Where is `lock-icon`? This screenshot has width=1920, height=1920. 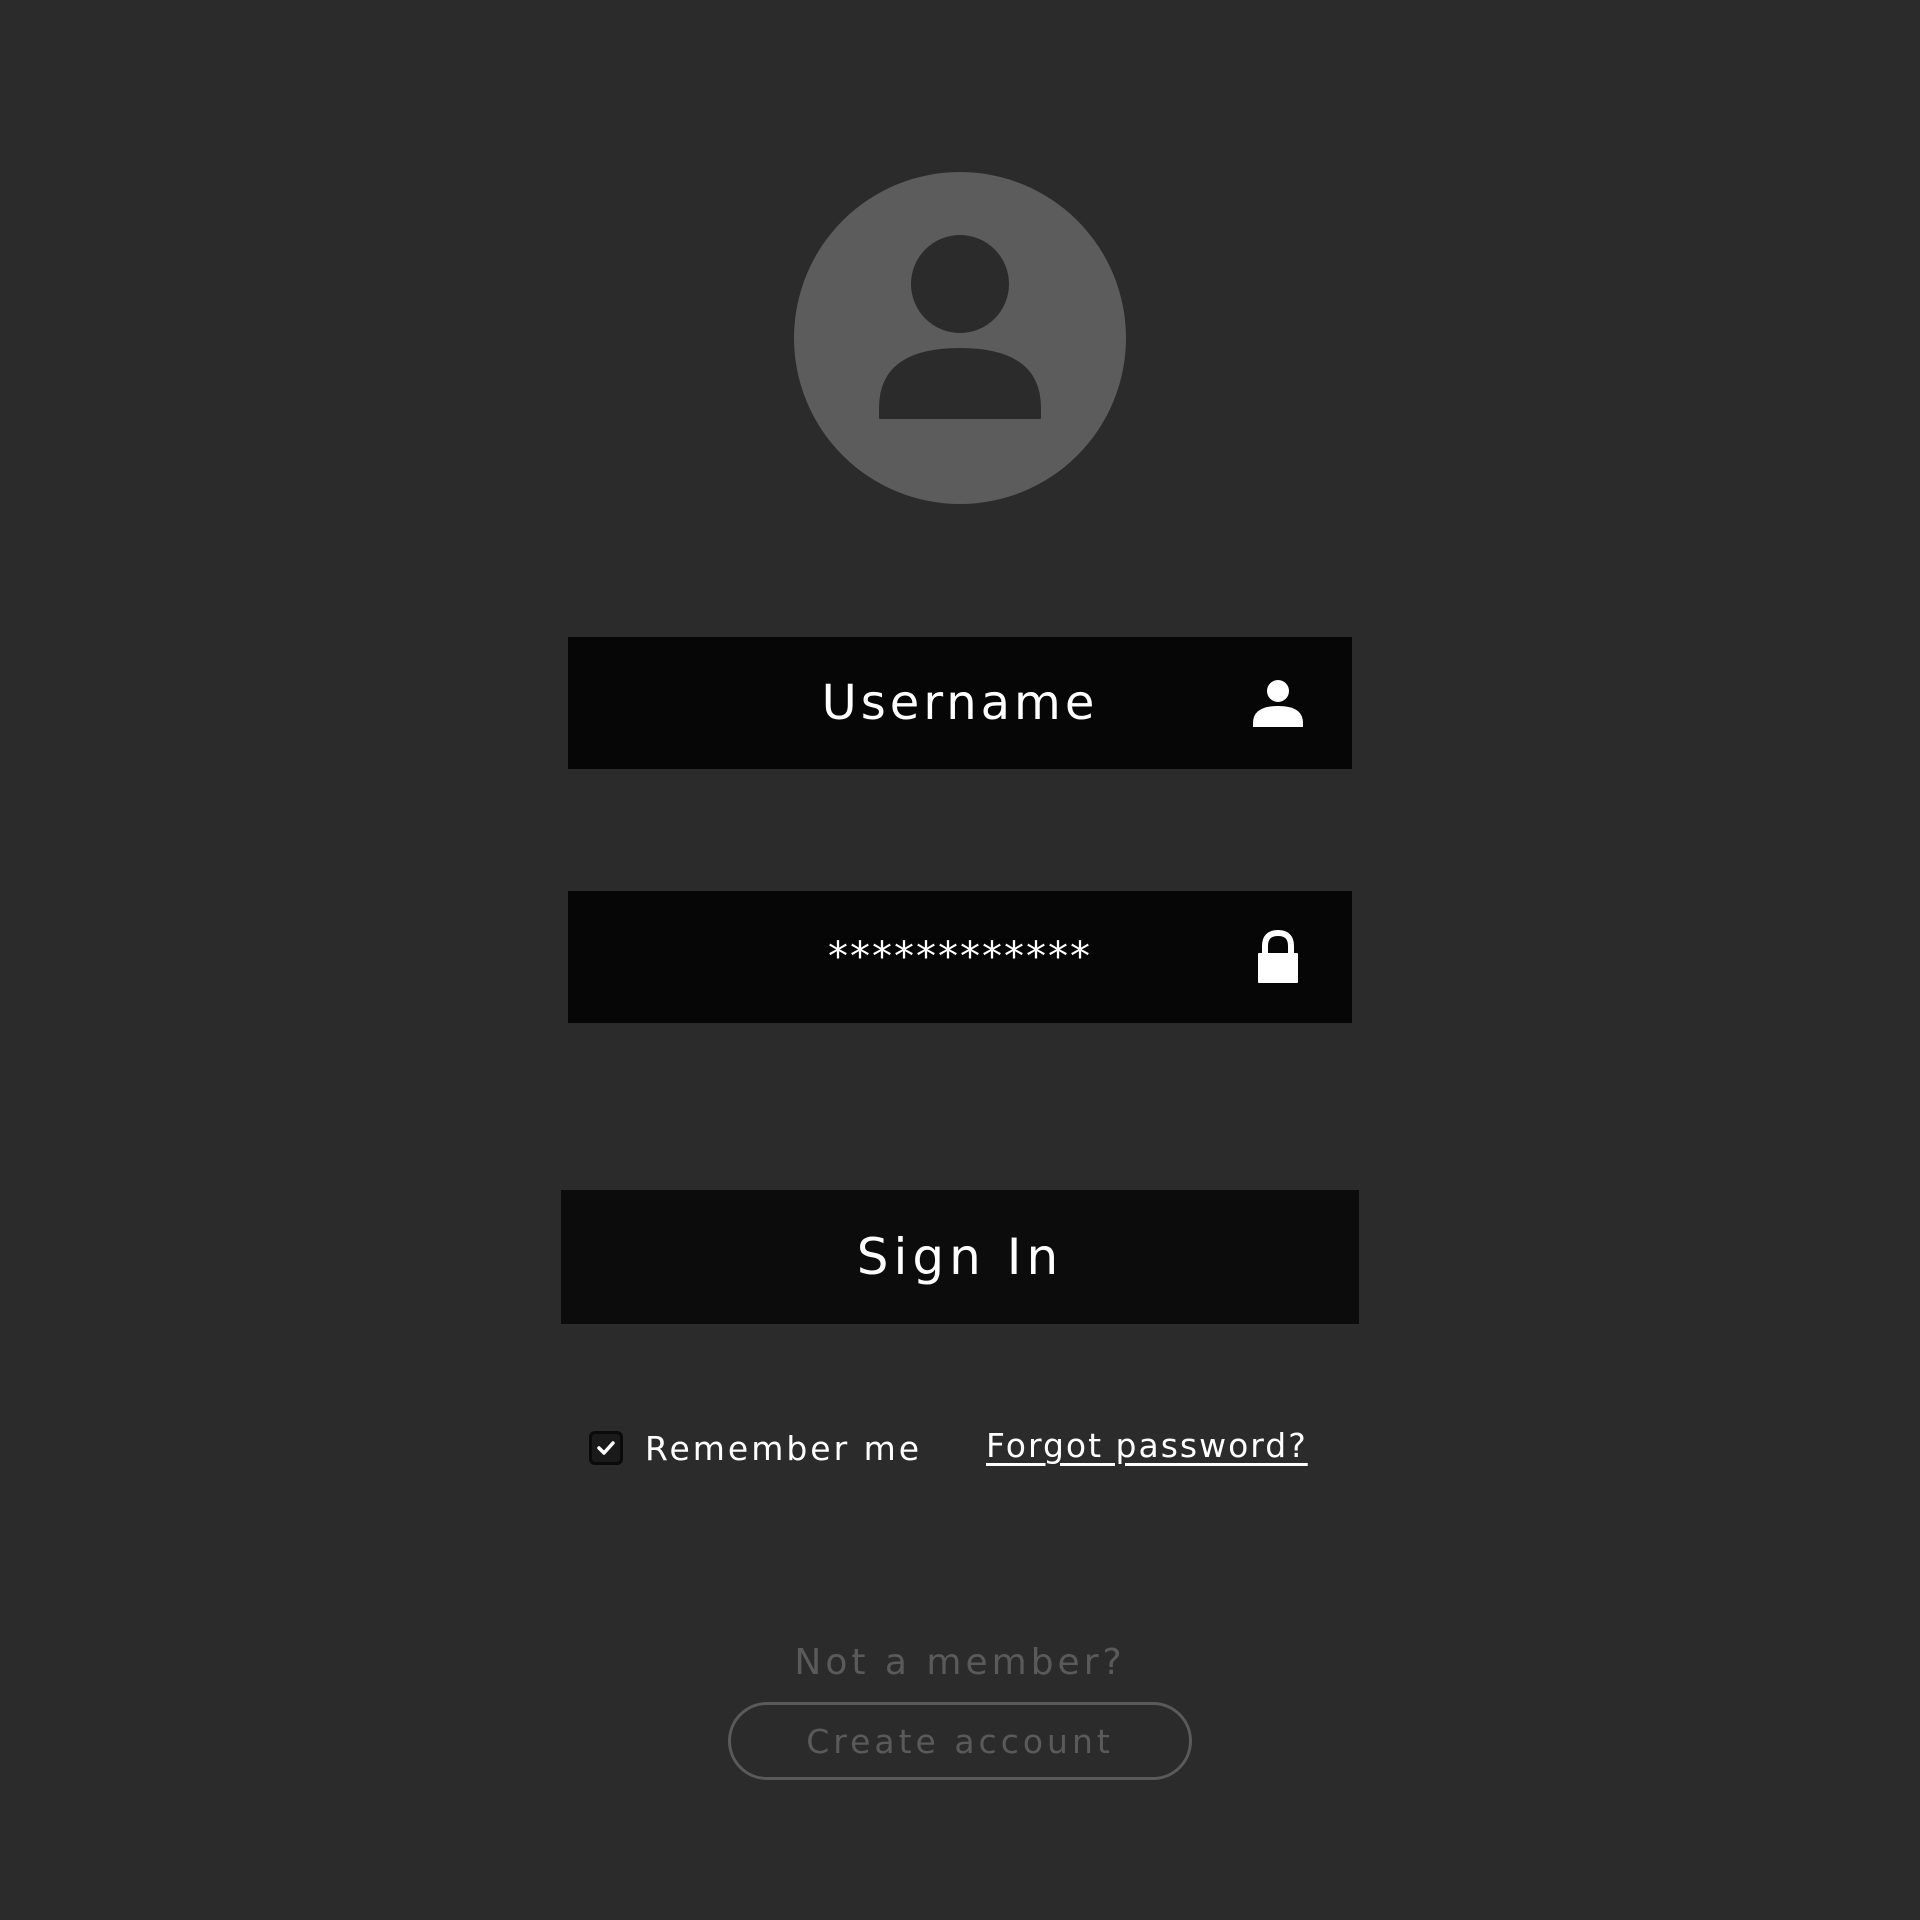
lock-icon is located at coordinates (1278, 957).